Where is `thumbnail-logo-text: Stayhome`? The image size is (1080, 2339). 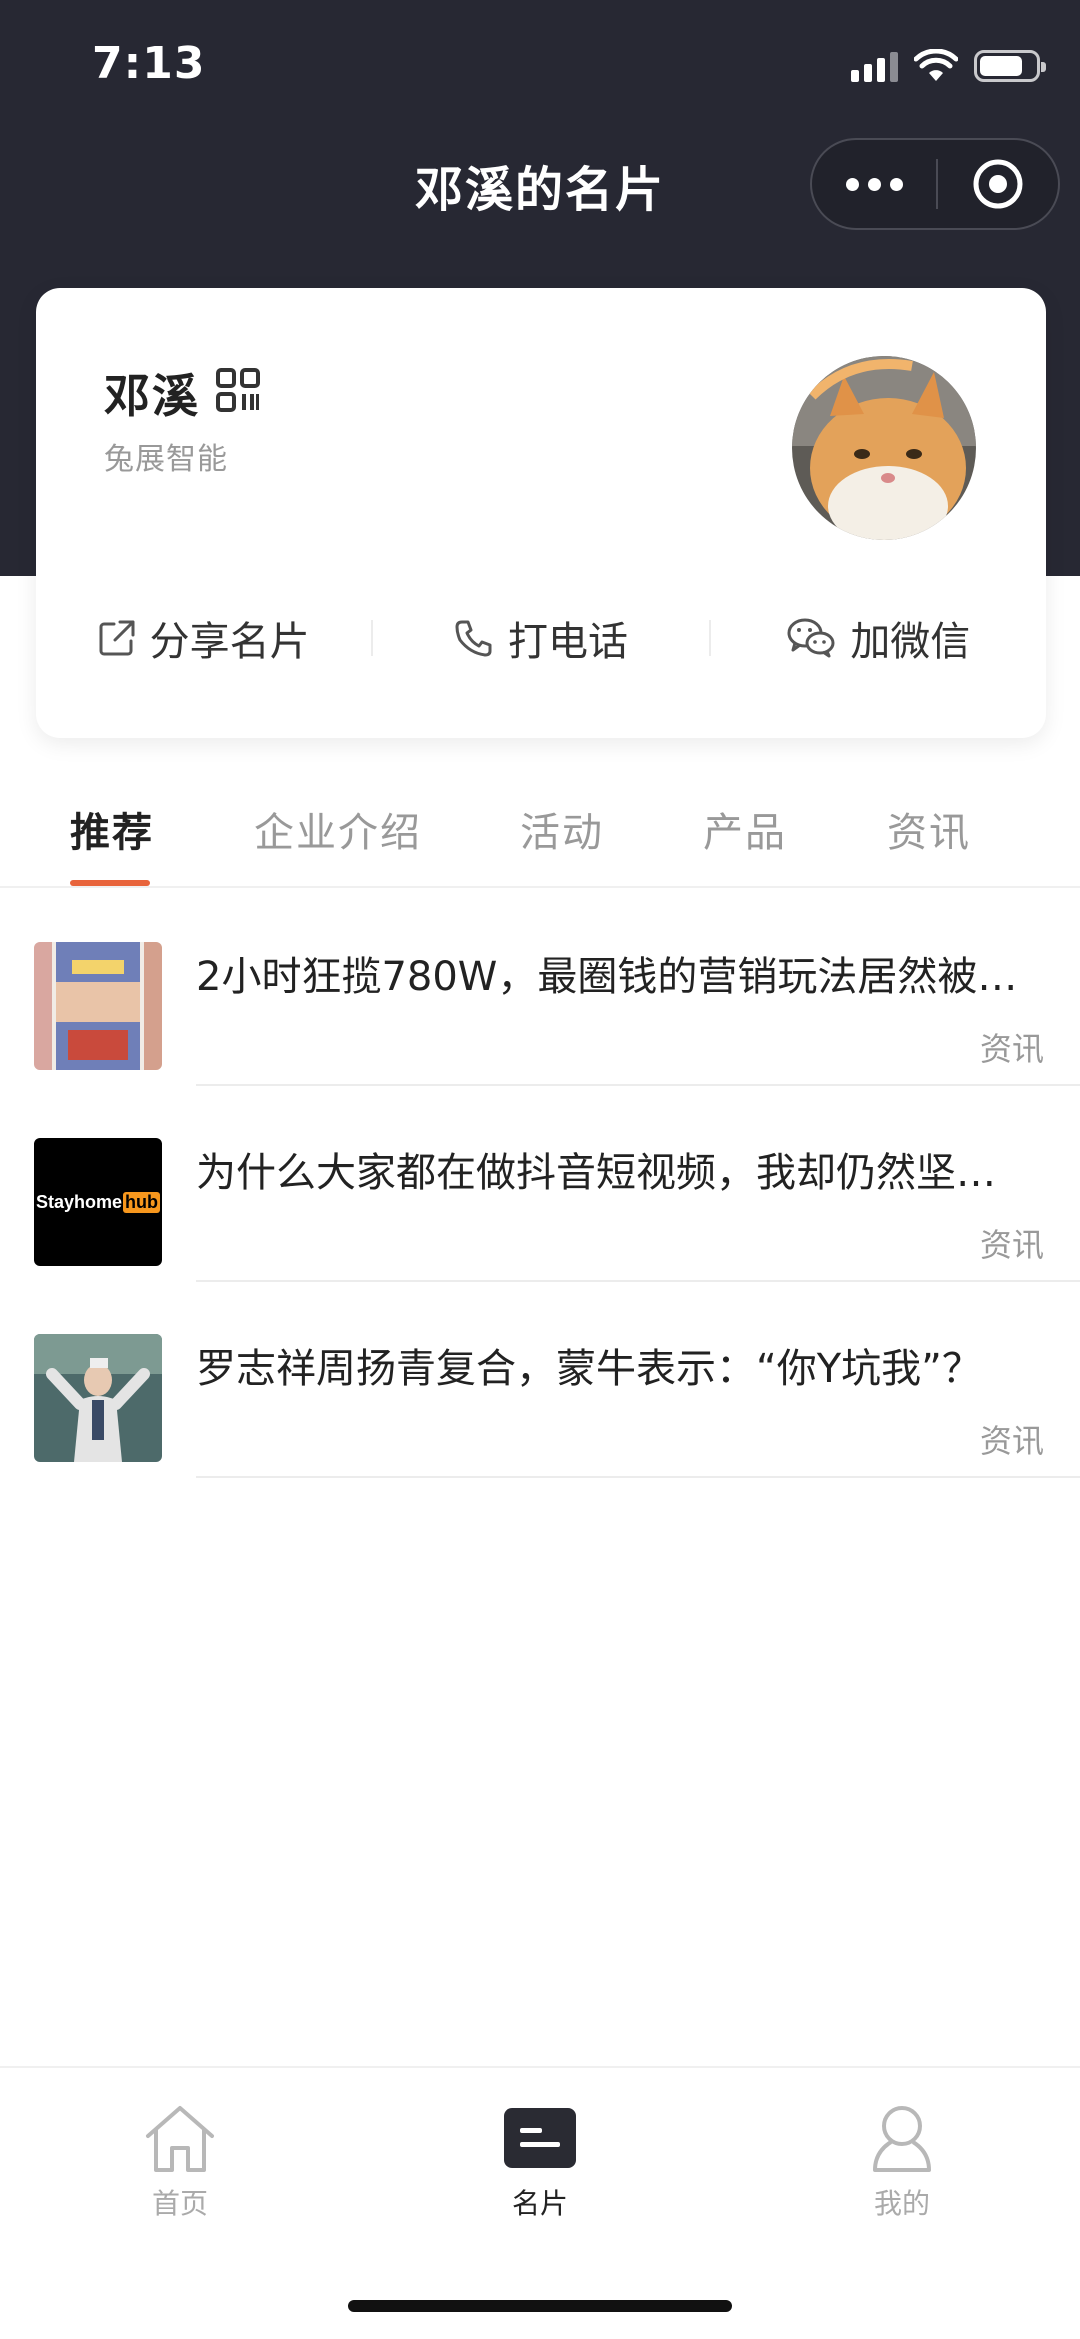 thumbnail-logo-text: Stayhome is located at coordinates (79, 1201).